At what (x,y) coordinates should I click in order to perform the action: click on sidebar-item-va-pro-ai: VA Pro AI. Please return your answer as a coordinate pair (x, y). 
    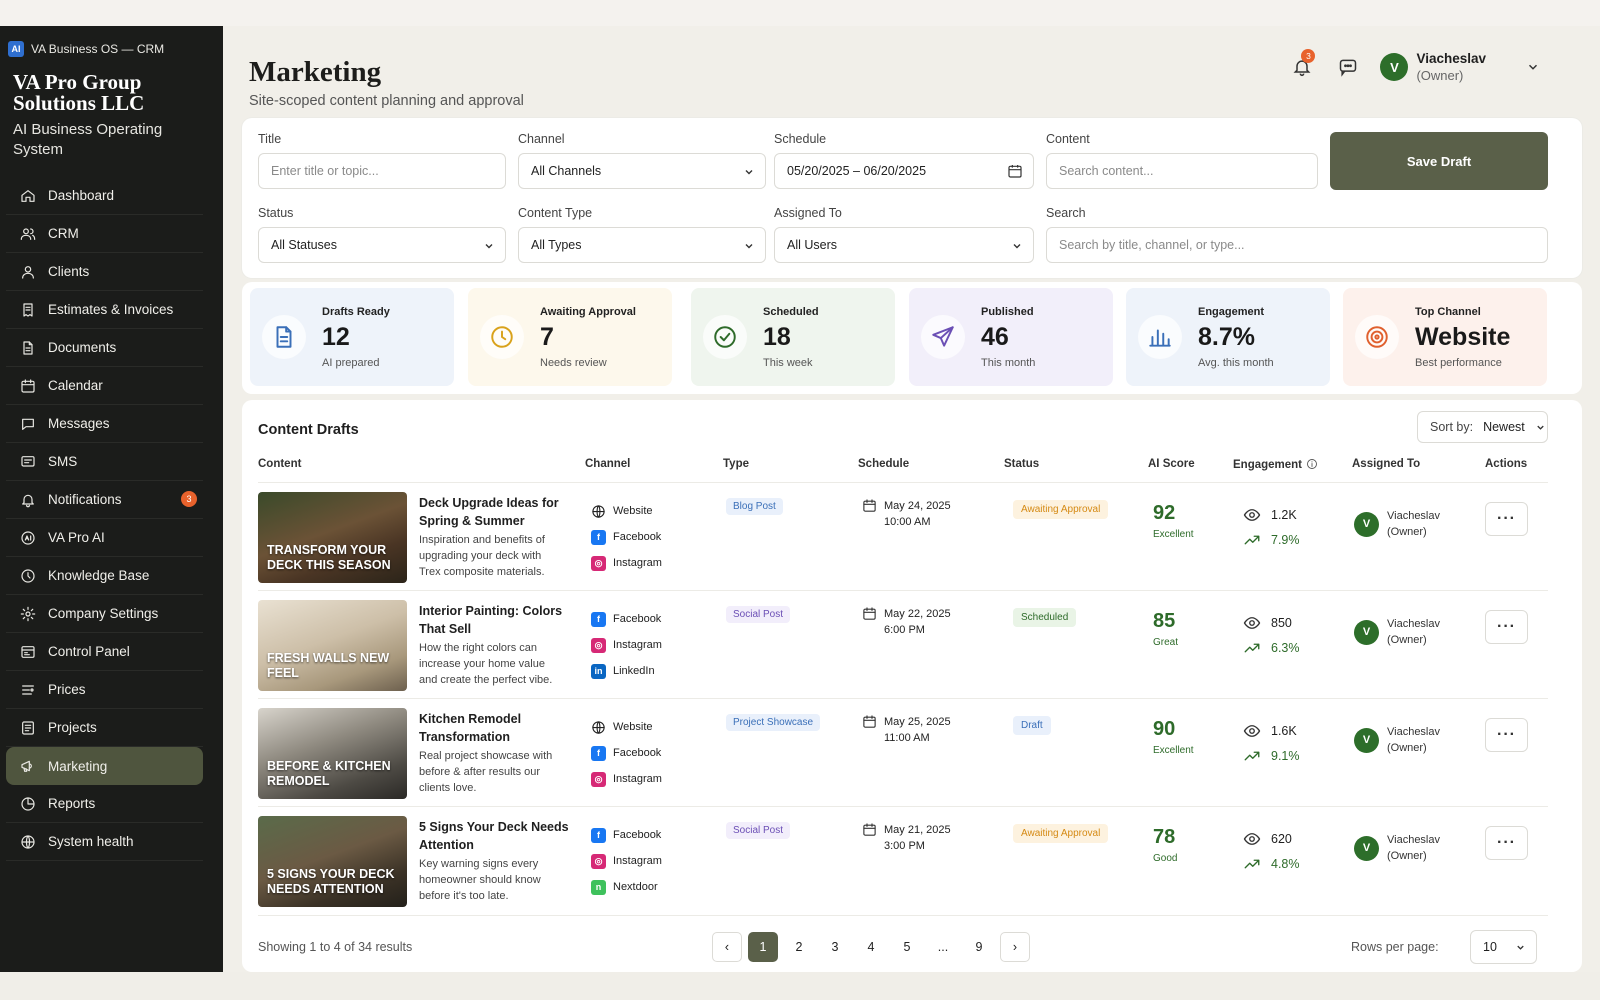
    Looking at the image, I should click on (104, 538).